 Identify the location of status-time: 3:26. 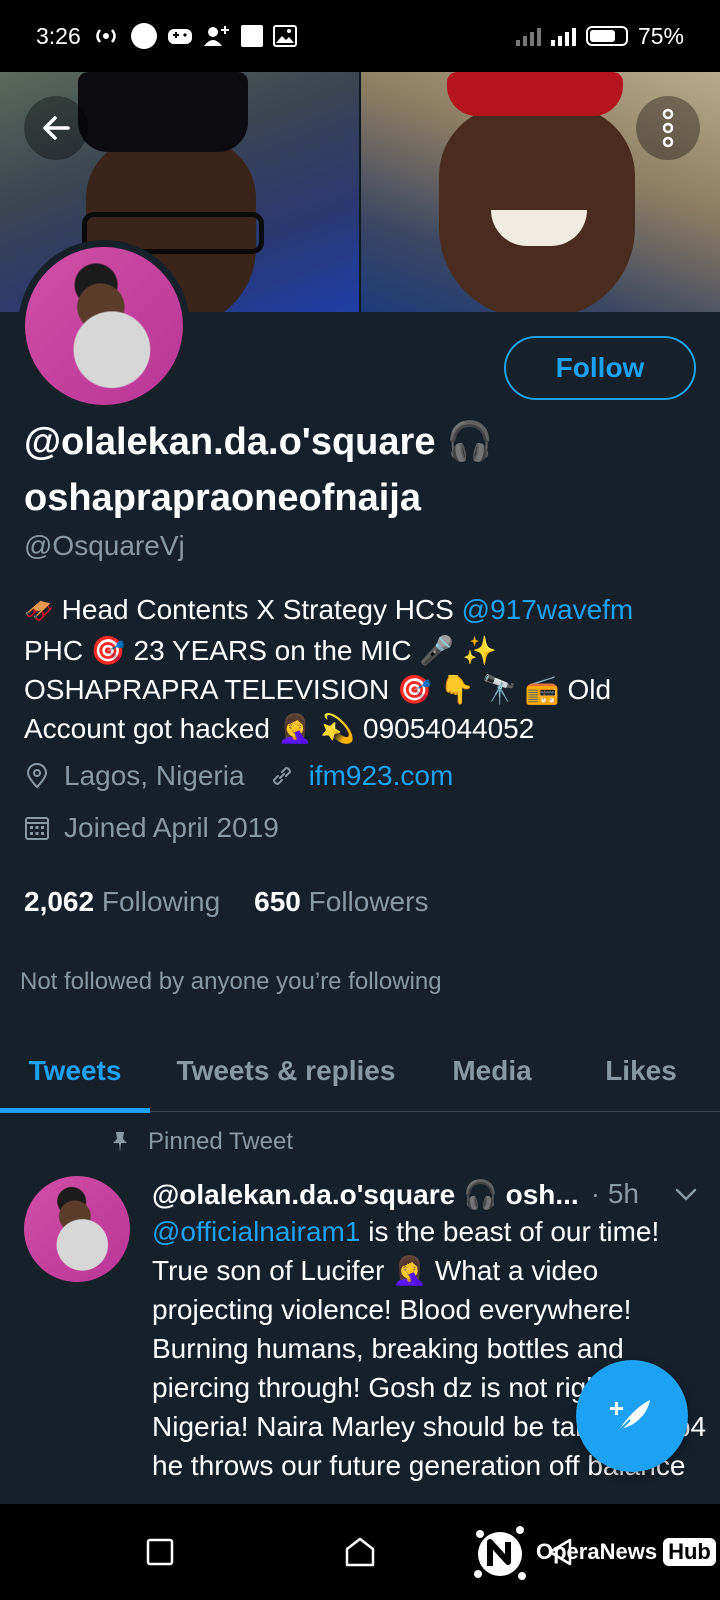
(58, 35).